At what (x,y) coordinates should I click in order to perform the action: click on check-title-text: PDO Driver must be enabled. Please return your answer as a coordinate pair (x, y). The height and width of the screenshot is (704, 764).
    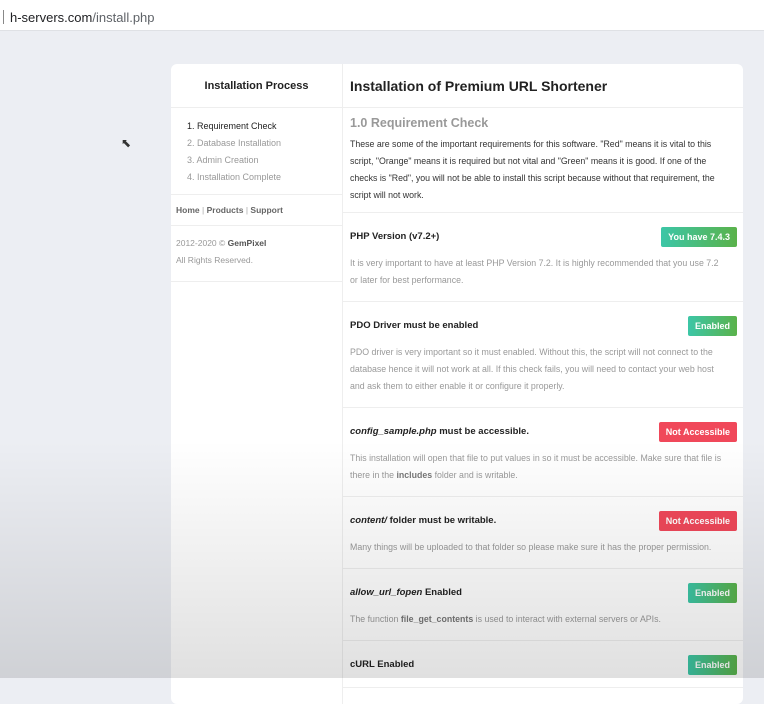
    Looking at the image, I should click on (414, 325).